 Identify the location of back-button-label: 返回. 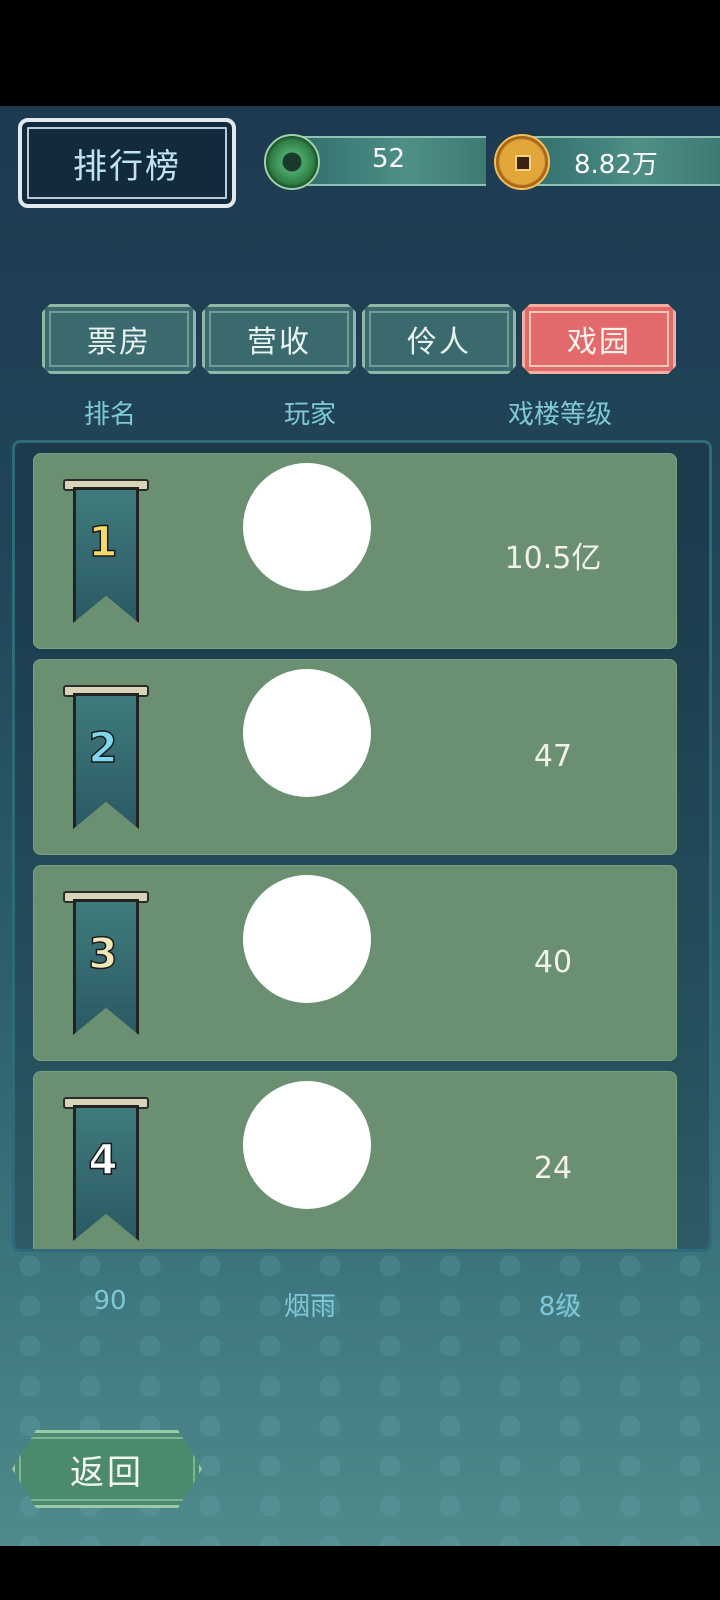
(107, 1472).